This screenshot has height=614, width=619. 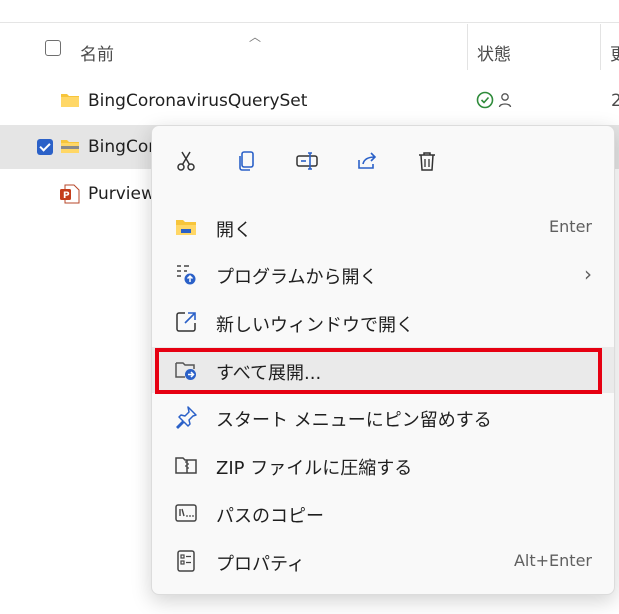 I want to click on cut-button, so click(x=186, y=163).